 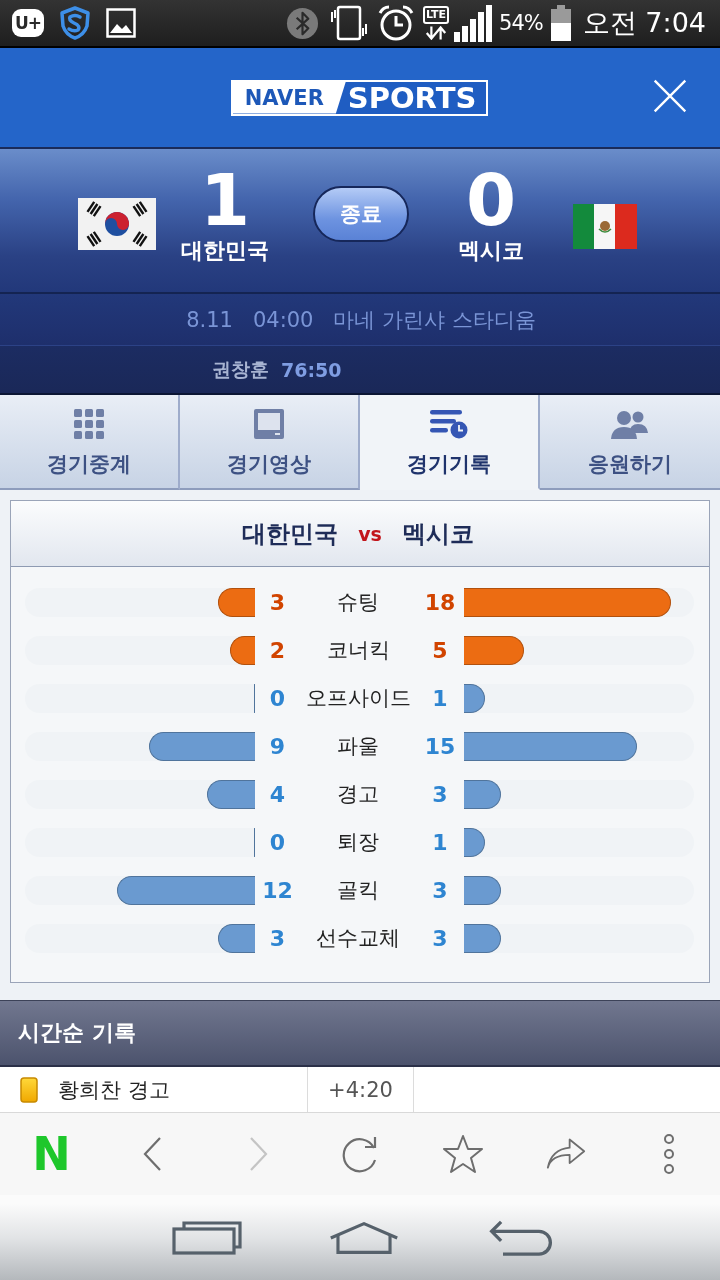 What do you see at coordinates (630, 424) in the screenshot?
I see `people-icon` at bounding box center [630, 424].